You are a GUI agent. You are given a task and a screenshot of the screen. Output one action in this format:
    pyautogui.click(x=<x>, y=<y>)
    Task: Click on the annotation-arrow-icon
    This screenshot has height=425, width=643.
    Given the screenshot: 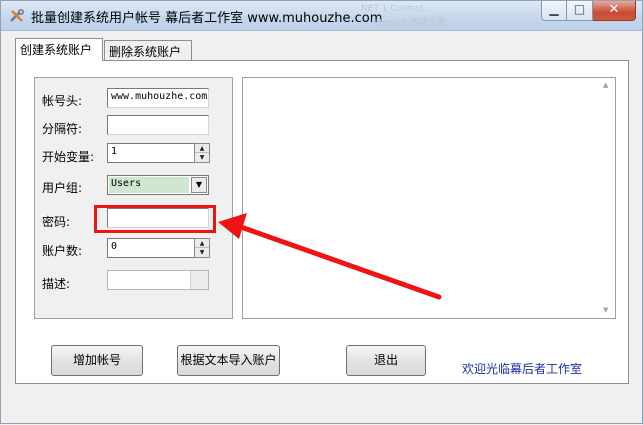 What is the action you would take?
    pyautogui.click(x=330, y=256)
    